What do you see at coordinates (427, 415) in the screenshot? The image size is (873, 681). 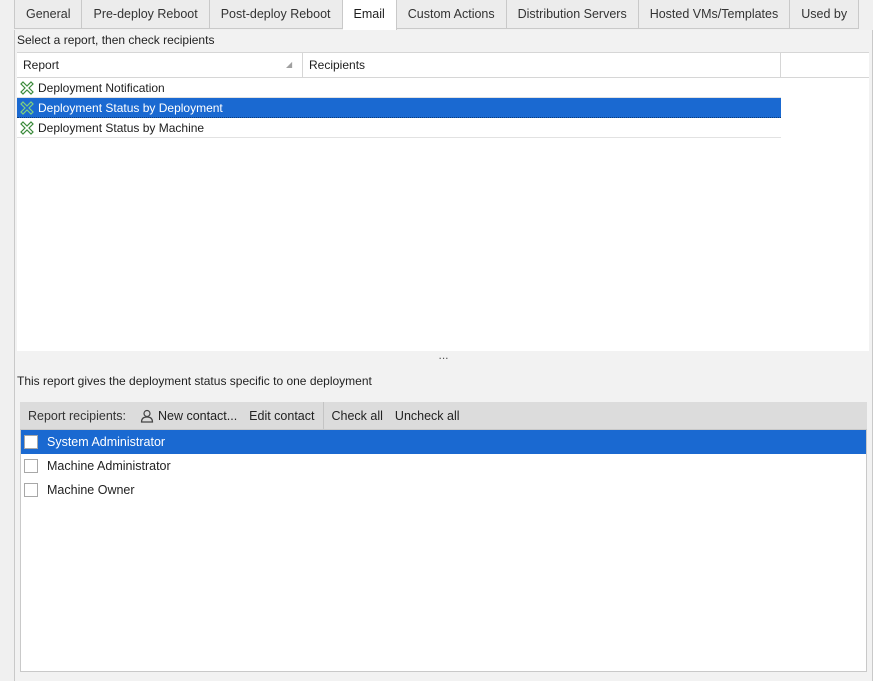 I see `uncheck-all-button: Uncheck all` at bounding box center [427, 415].